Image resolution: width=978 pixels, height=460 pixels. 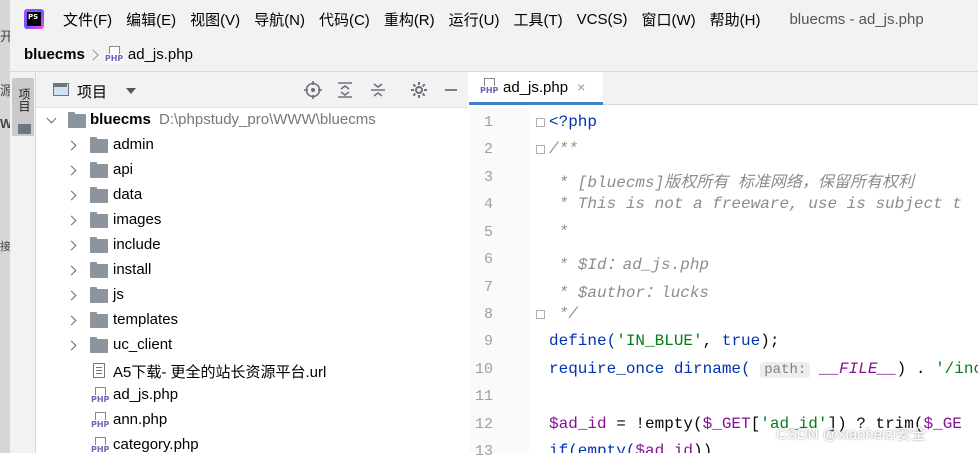 What do you see at coordinates (726, 424) in the screenshot?
I see `code-token: $_GET` at bounding box center [726, 424].